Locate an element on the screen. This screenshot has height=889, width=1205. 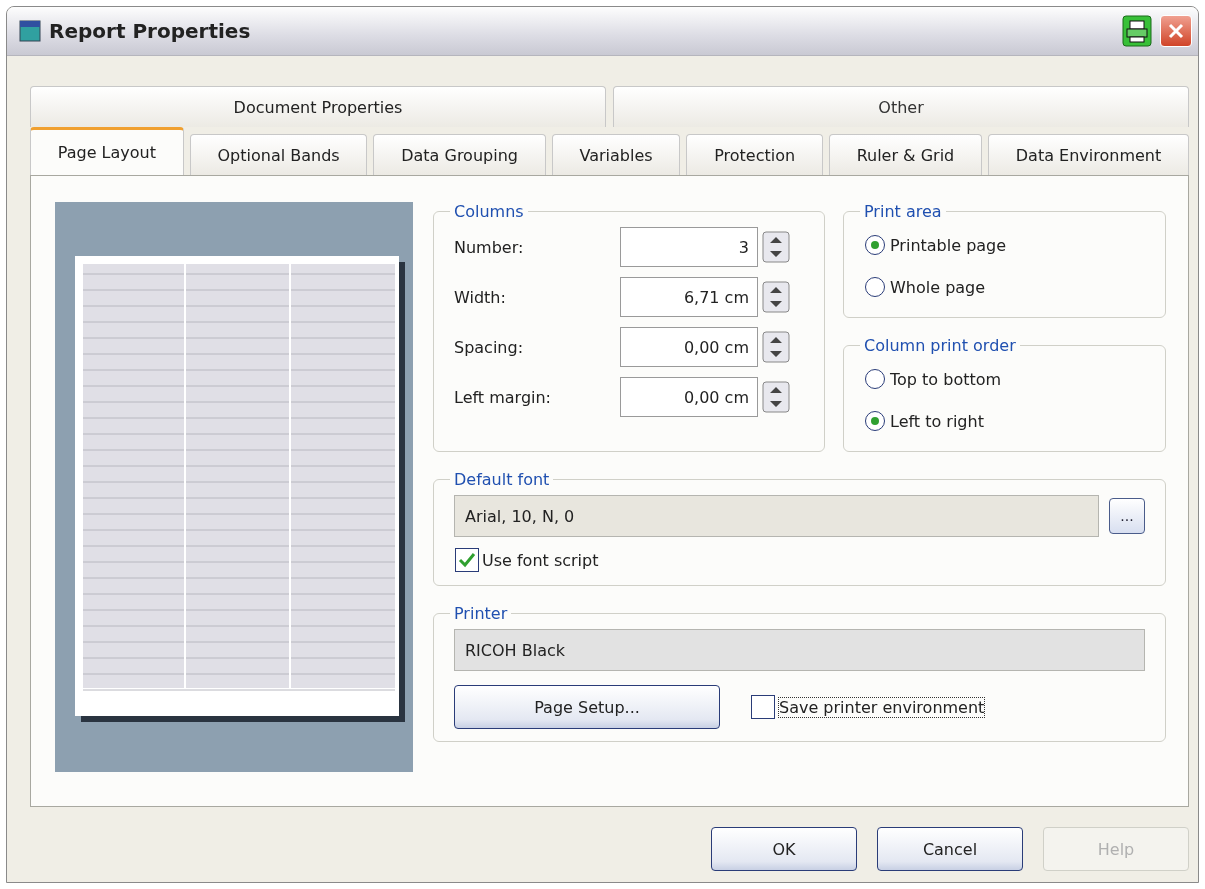
printer-icon is located at coordinates (1137, 31).